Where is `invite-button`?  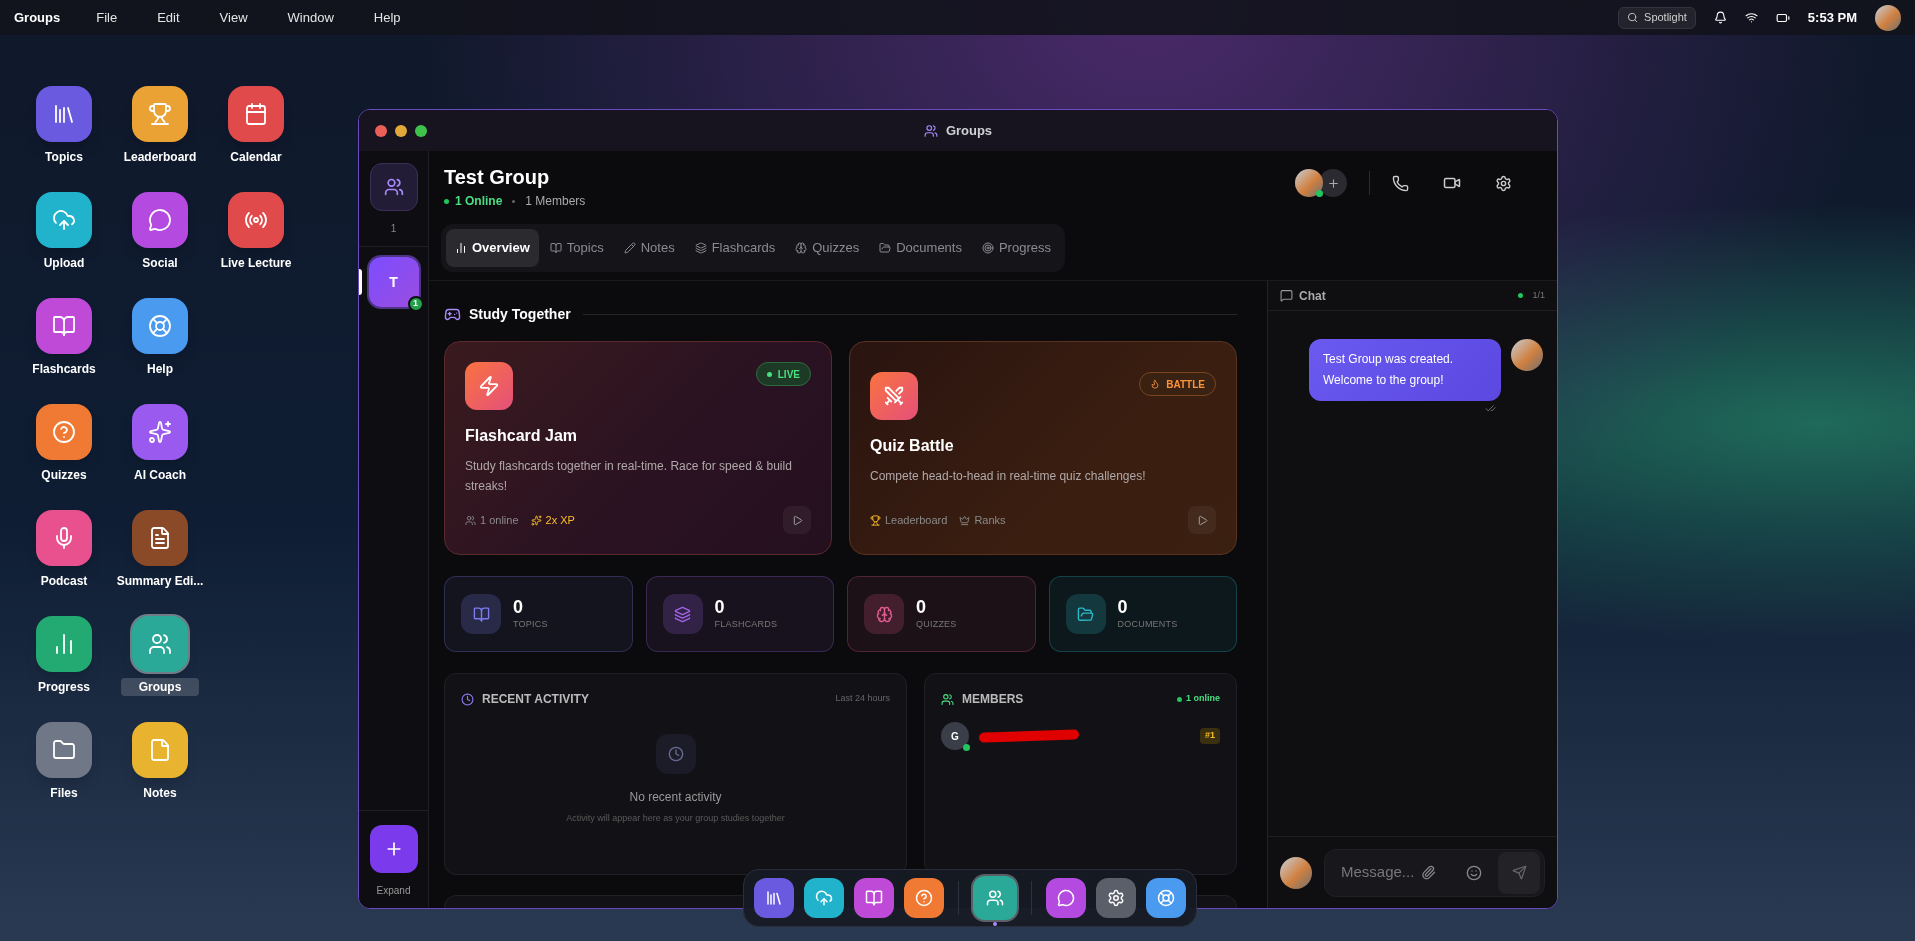
invite-button is located at coordinates (1333, 183).